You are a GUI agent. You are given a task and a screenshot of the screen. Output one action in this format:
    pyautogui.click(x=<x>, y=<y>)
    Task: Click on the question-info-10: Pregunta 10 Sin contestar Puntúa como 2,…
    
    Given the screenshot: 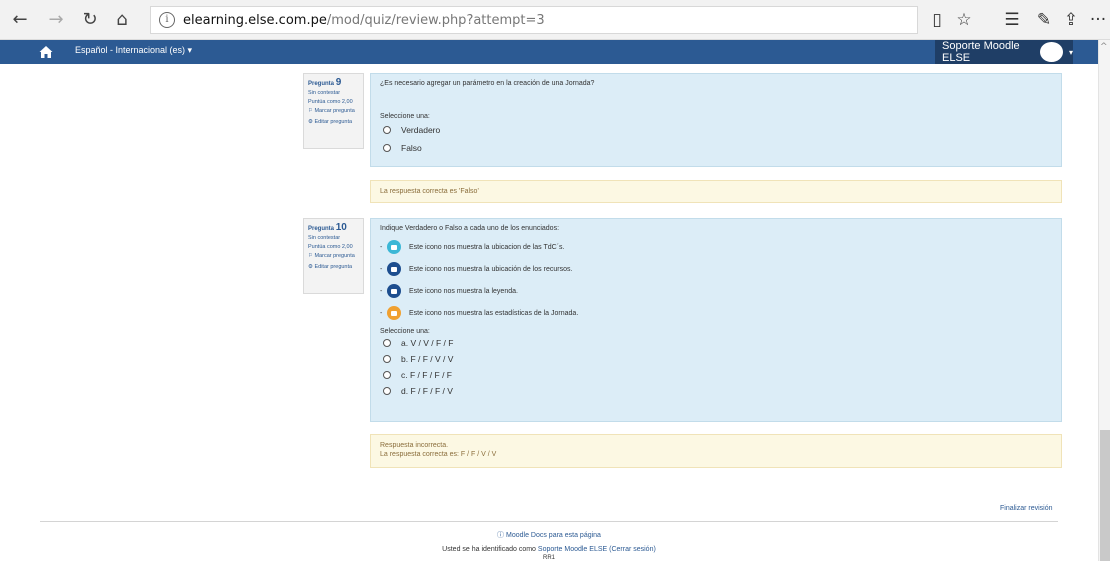 What is the action you would take?
    pyautogui.click(x=333, y=256)
    